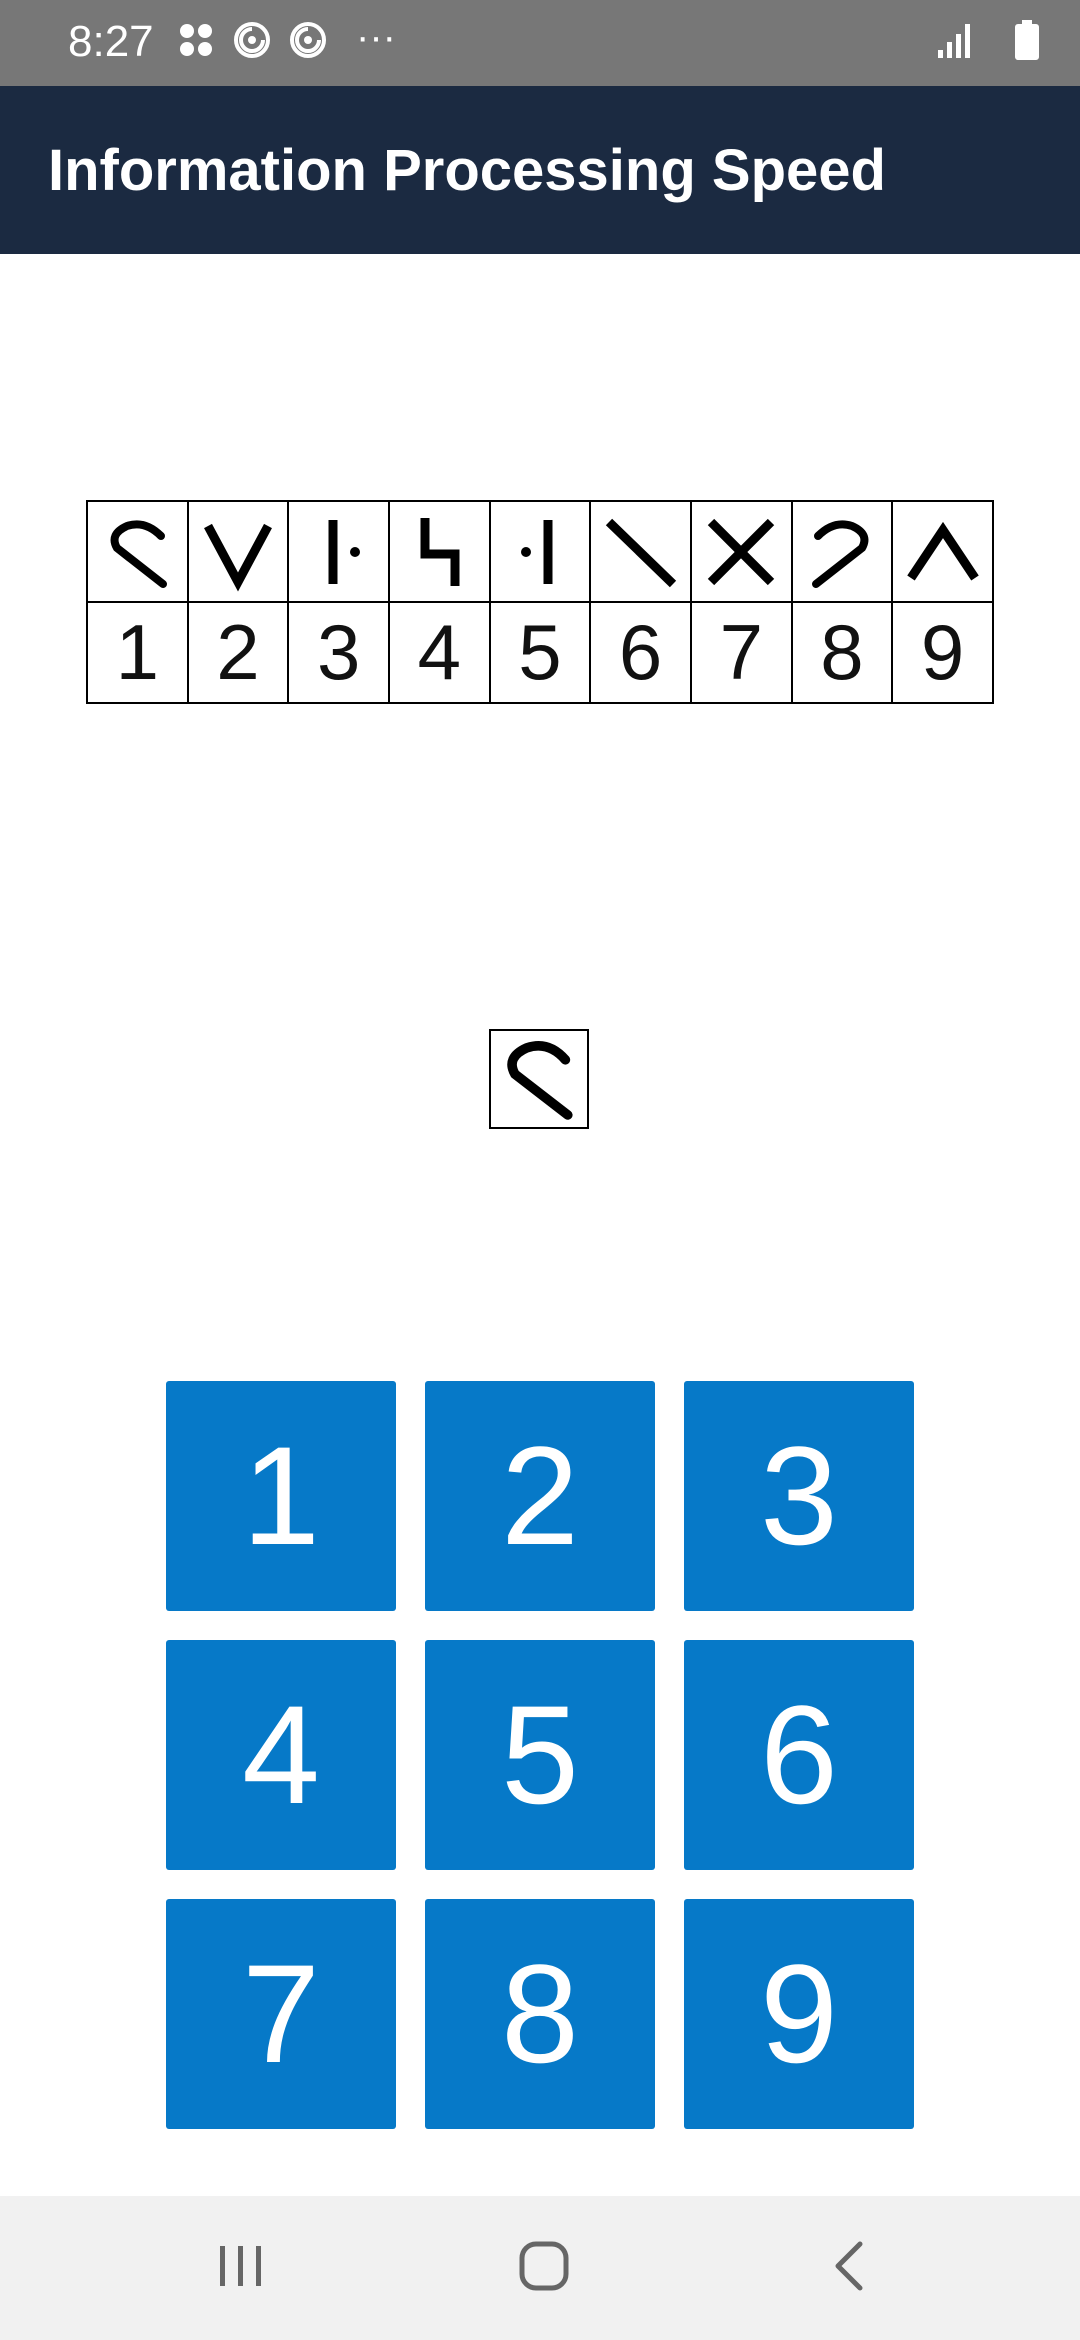  I want to click on signal-icon, so click(956, 42).